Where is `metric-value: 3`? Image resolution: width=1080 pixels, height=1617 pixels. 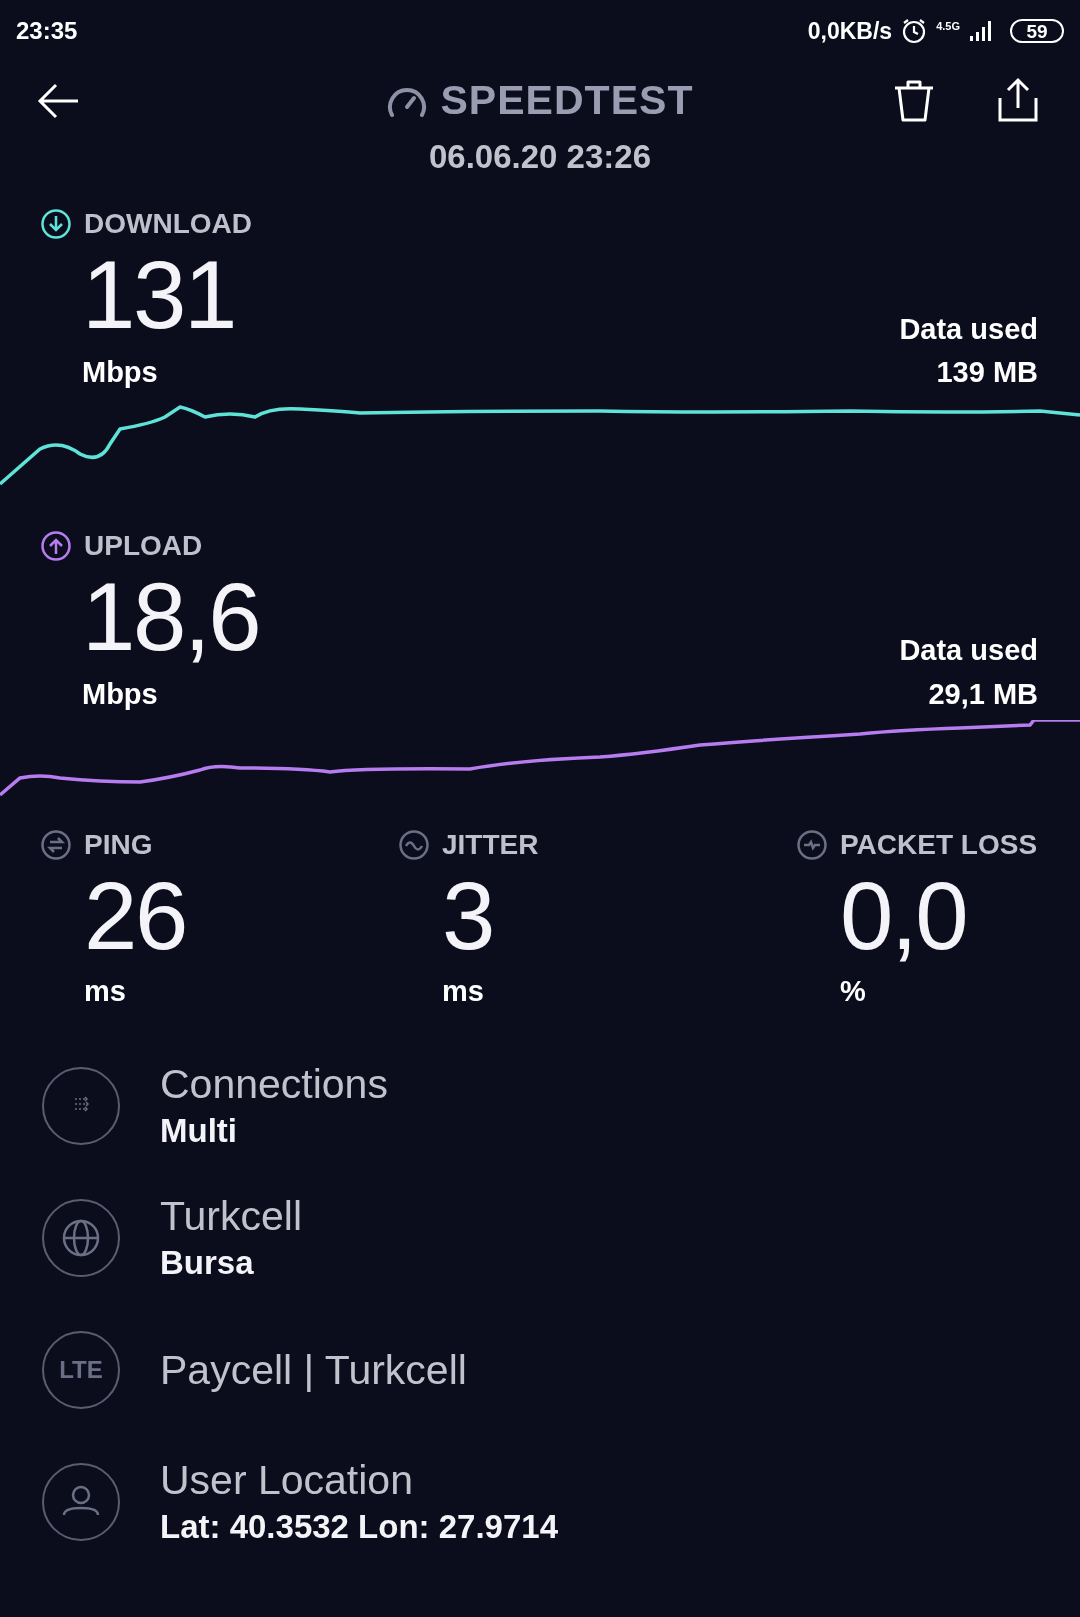 metric-value: 3 is located at coordinates (467, 916).